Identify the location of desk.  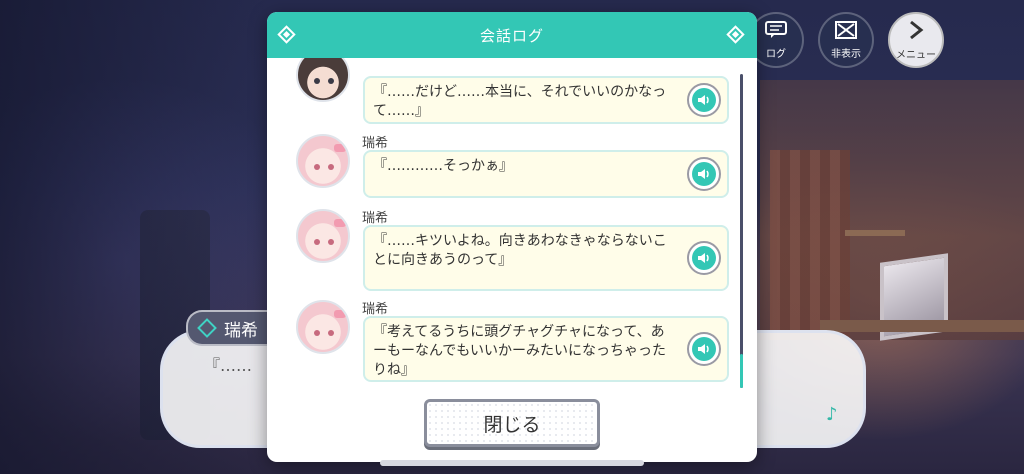
(922, 326).